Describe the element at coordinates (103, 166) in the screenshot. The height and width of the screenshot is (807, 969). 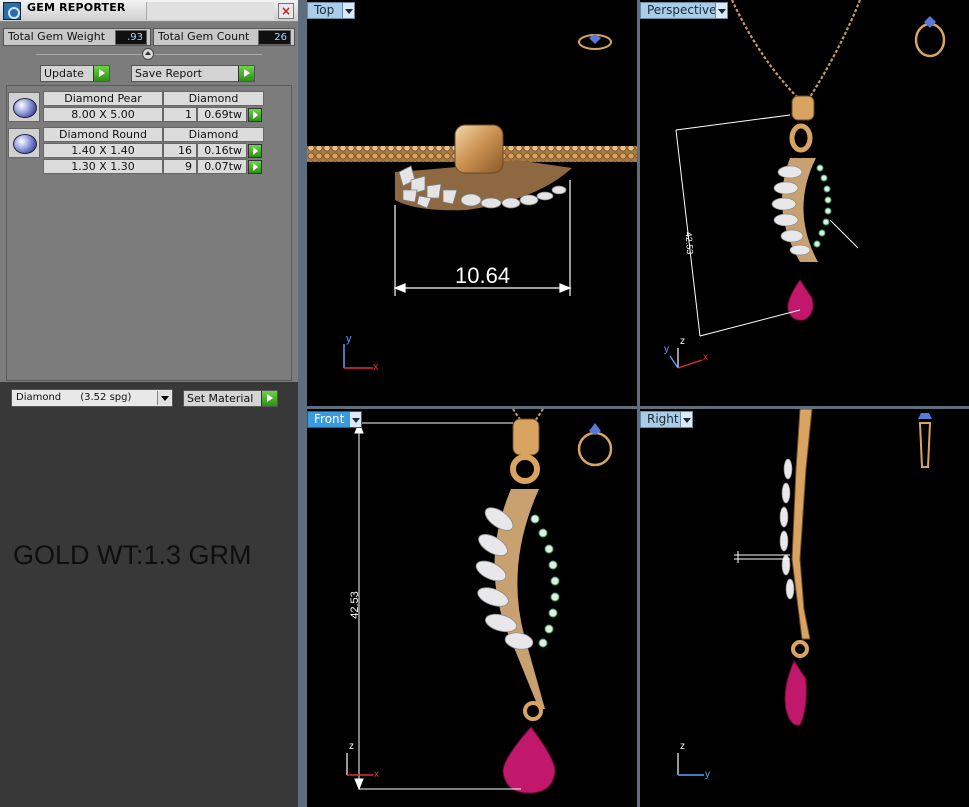
I see `gem-size-cell: 1.30 X 1.30` at that location.